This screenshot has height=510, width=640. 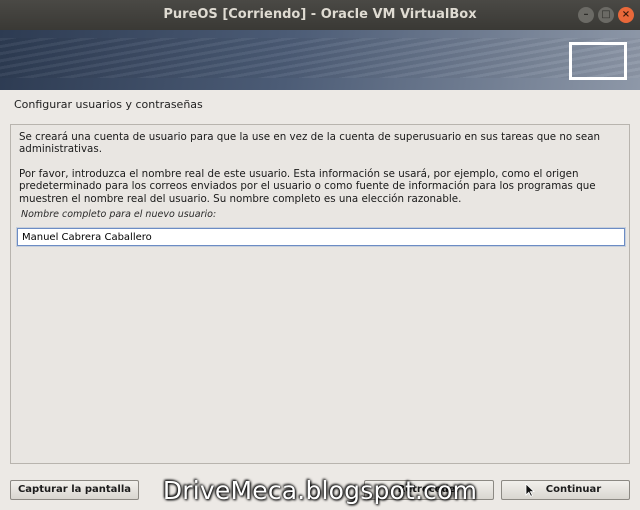 What do you see at coordinates (586, 15) in the screenshot?
I see `minimize-icon: –` at bounding box center [586, 15].